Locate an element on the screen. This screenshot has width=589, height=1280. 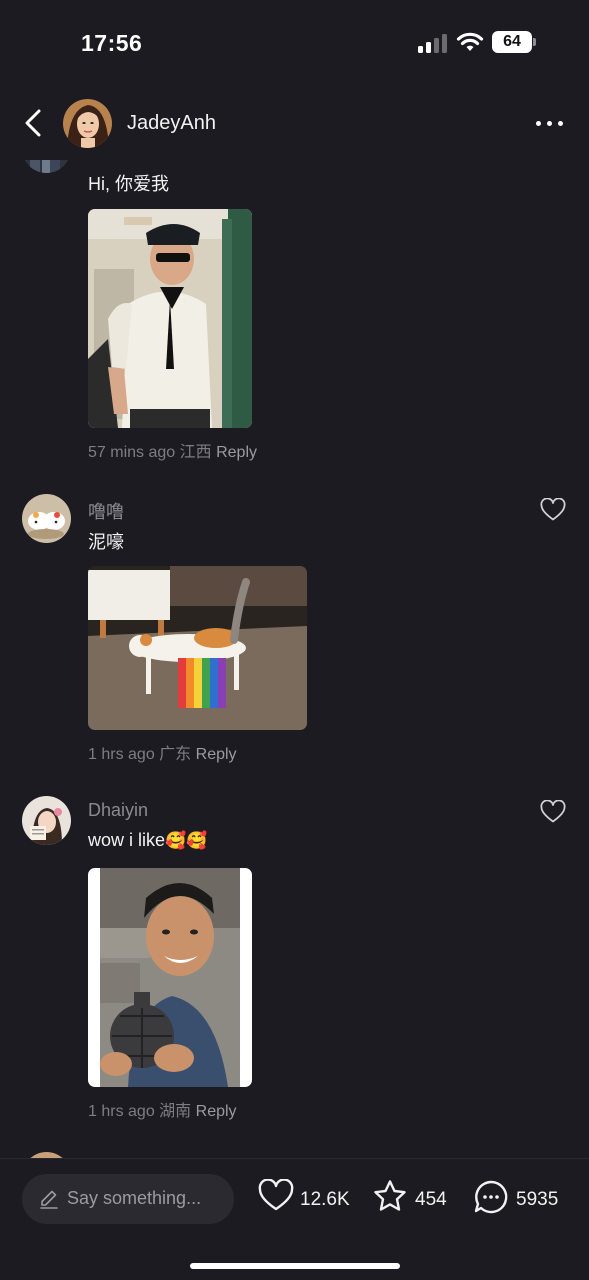
star-icon is located at coordinates (390, 1195).